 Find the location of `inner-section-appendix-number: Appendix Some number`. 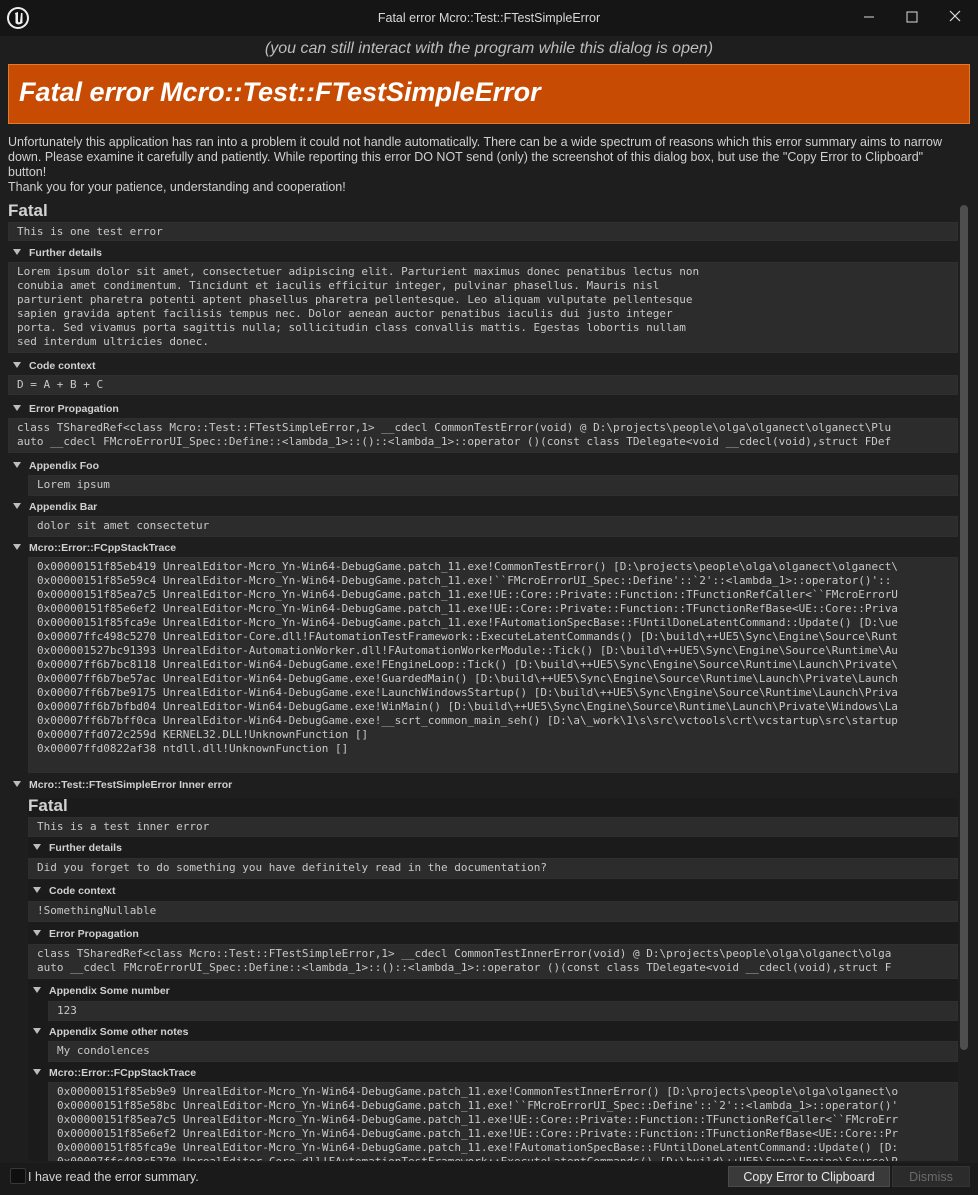

inner-section-appendix-number: Appendix Some number is located at coordinates (101, 991).